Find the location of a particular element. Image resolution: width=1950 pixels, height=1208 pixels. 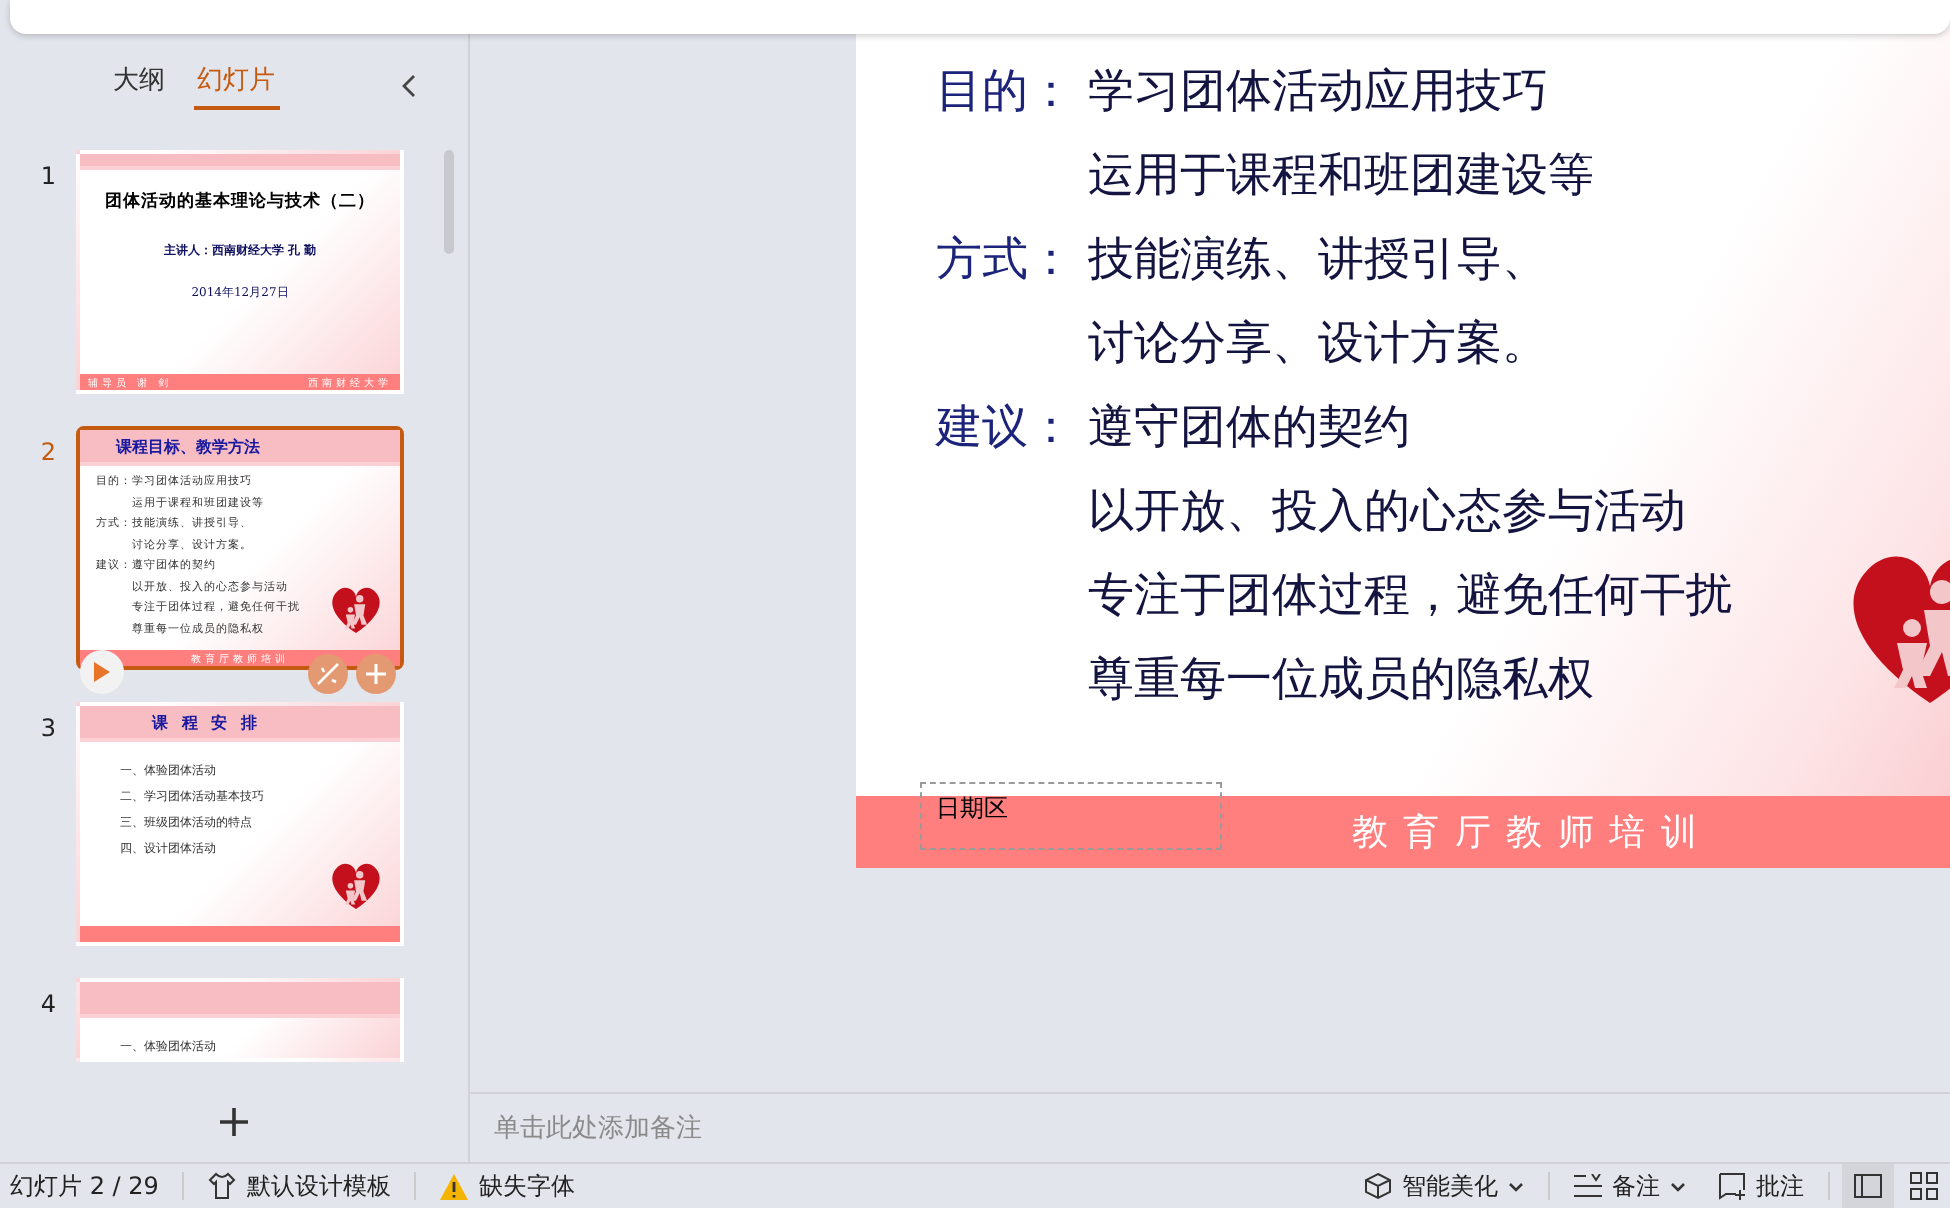

shirt-icon is located at coordinates (222, 1186).